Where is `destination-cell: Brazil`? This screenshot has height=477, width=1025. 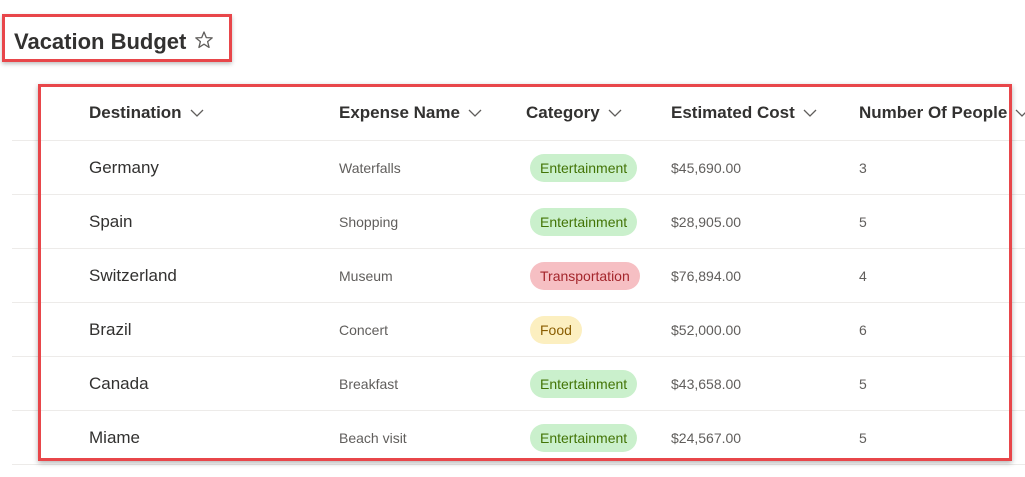
destination-cell: Brazil is located at coordinates (110, 329).